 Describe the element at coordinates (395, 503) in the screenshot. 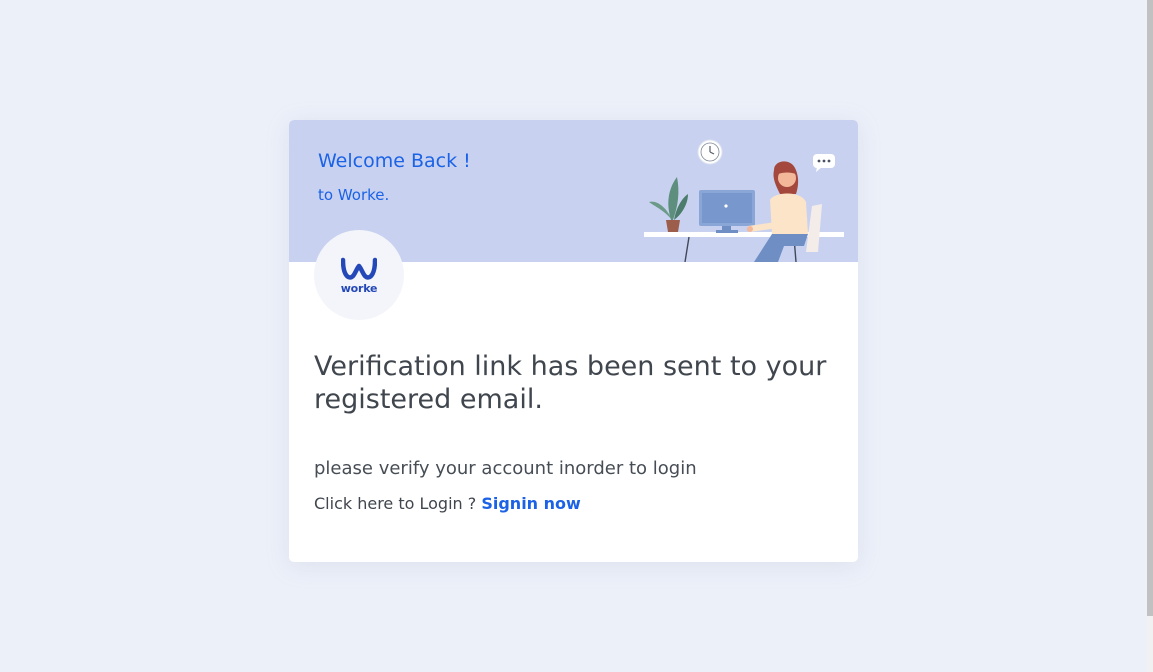

I see `login-prompt-text: Click here to Login ?` at that location.